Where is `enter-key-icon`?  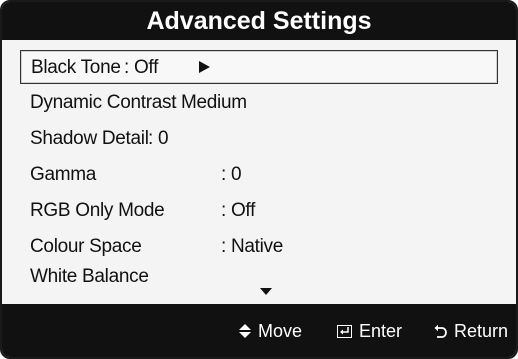 enter-key-icon is located at coordinates (344, 331).